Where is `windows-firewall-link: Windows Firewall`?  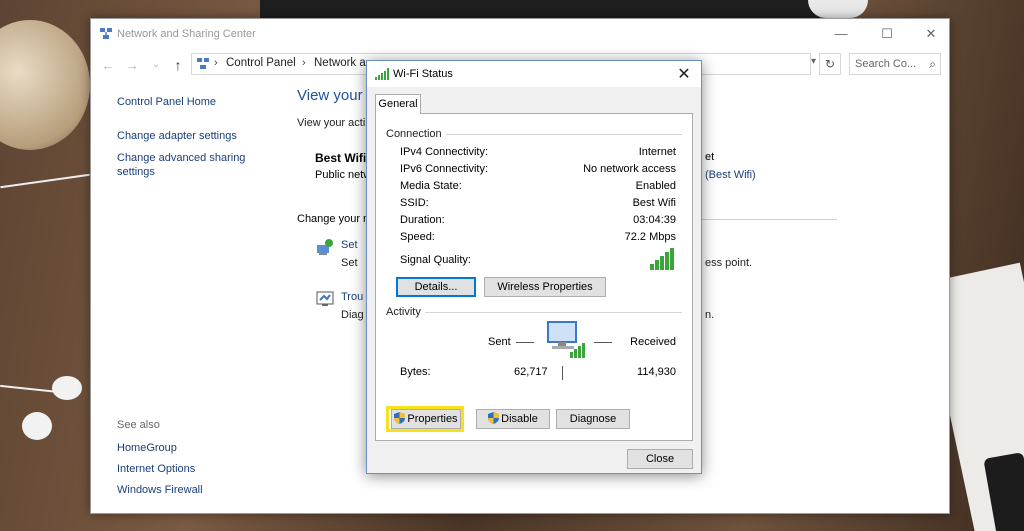
windows-firewall-link: Windows Firewall is located at coordinates (160, 490).